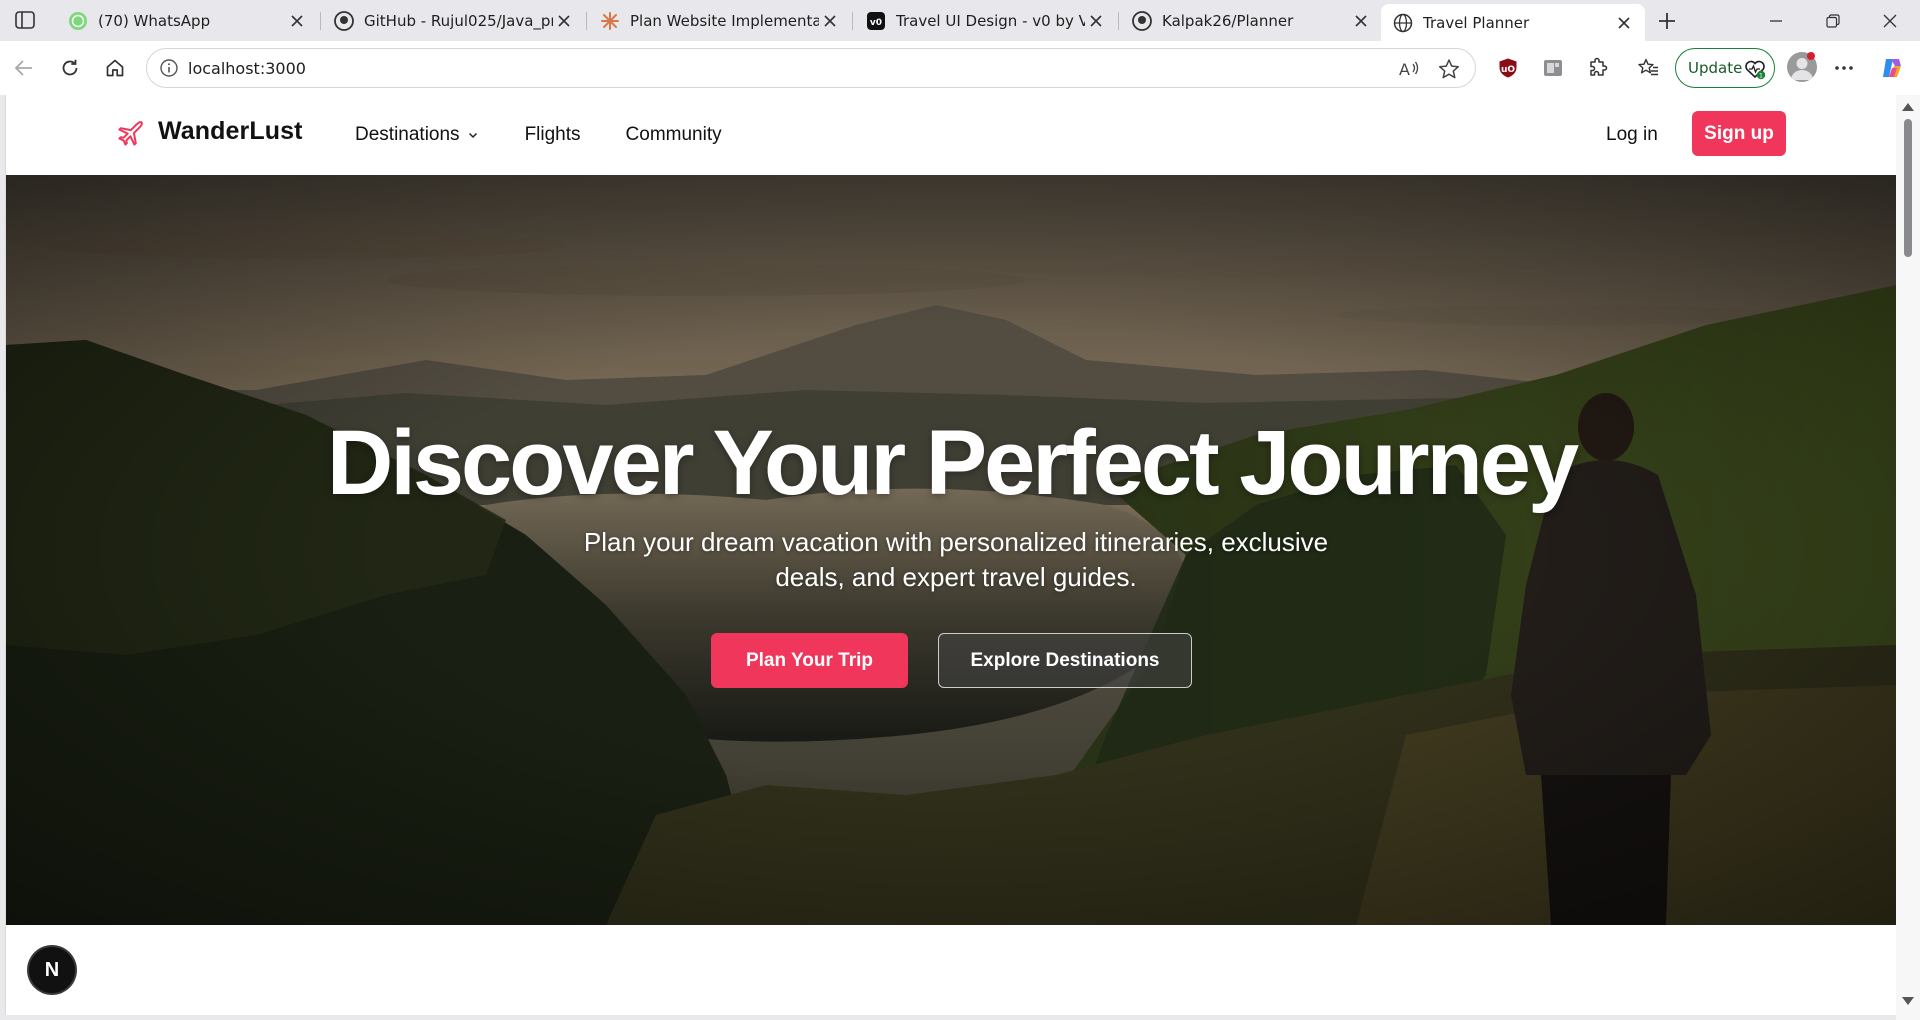 Image resolution: width=1920 pixels, height=1020 pixels. I want to click on nav-flights: Flights, so click(553, 135).